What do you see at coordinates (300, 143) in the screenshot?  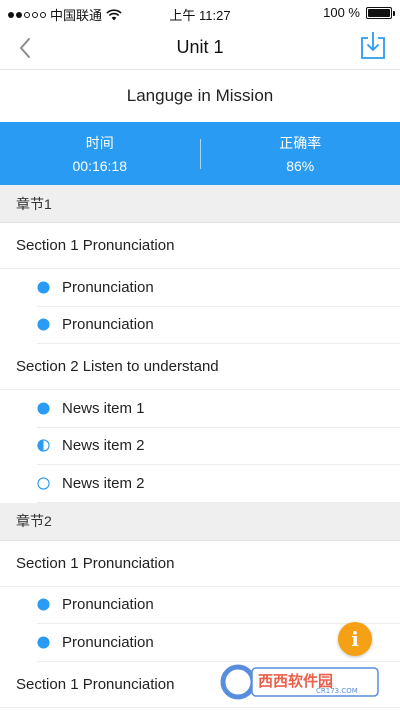 I see `stat-accuracy-label: 正确率` at bounding box center [300, 143].